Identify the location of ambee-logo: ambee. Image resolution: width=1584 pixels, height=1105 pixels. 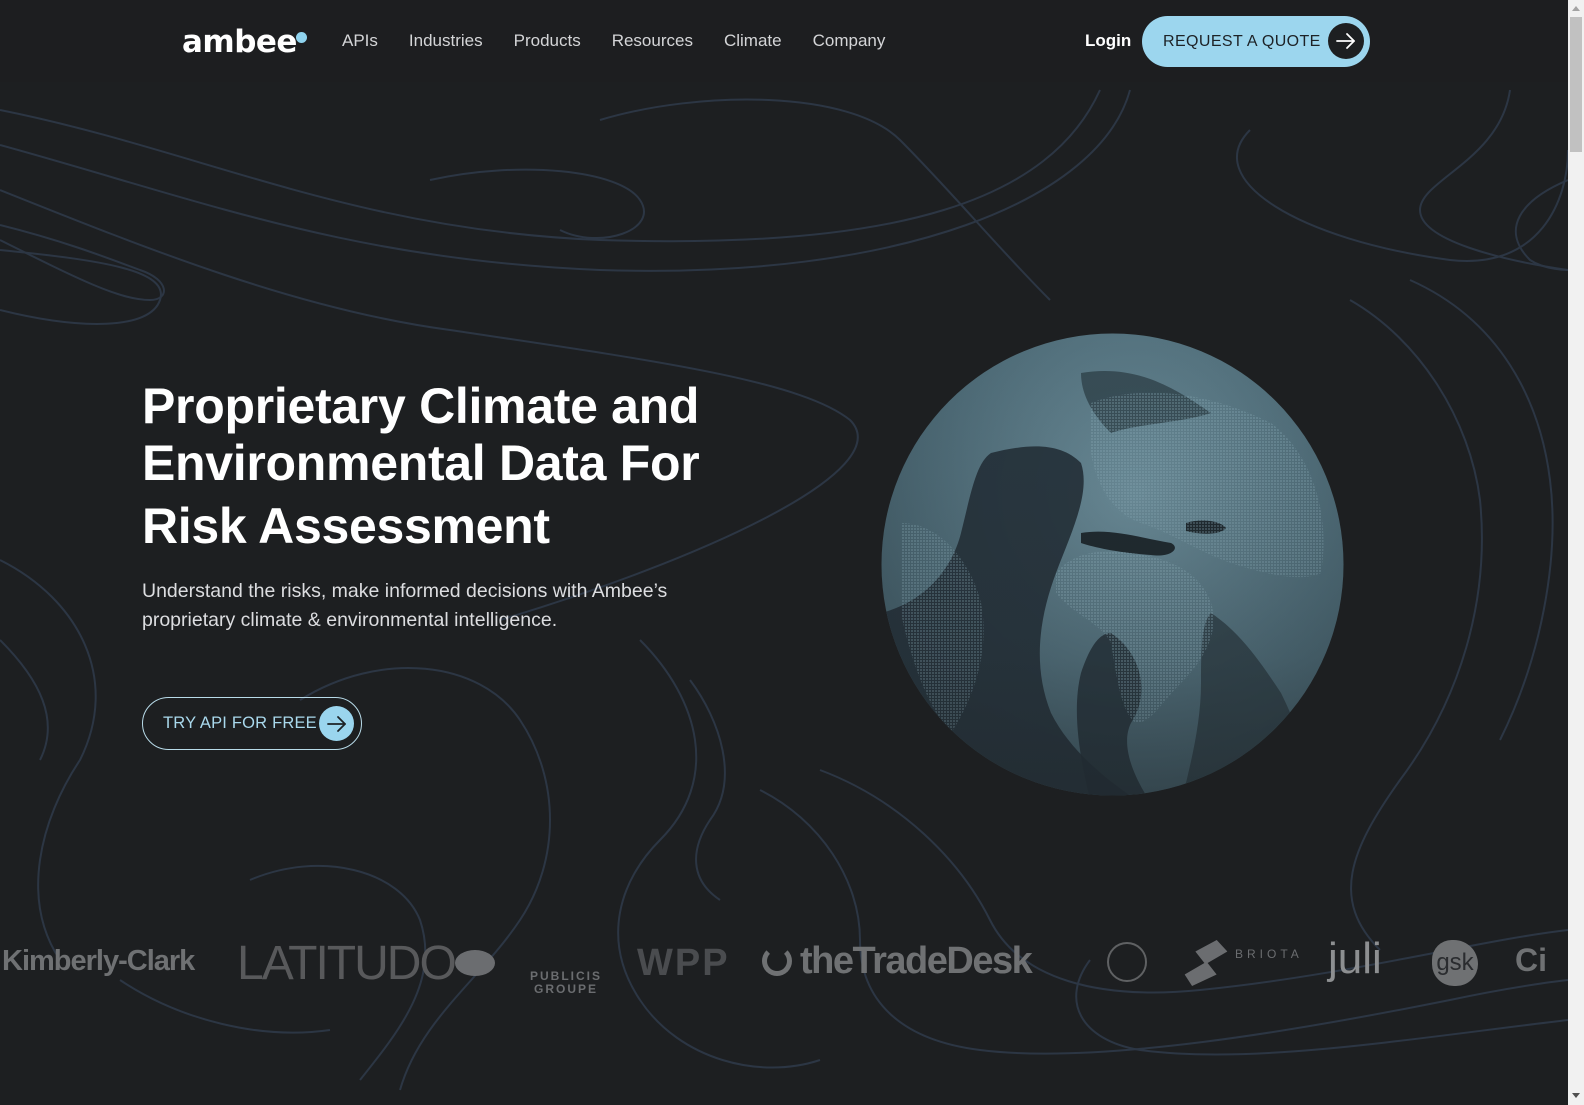
(239, 42).